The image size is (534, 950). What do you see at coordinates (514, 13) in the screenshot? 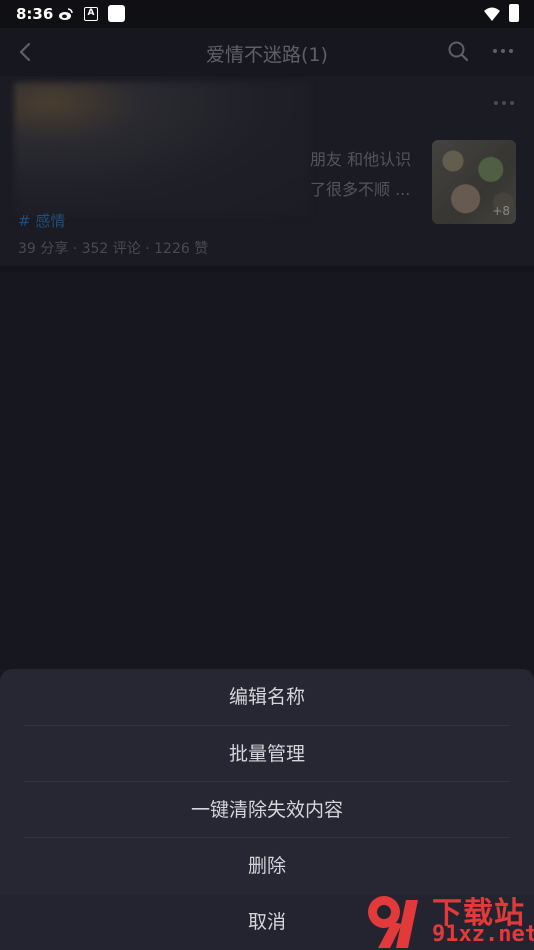
I see `battery-icon` at bounding box center [514, 13].